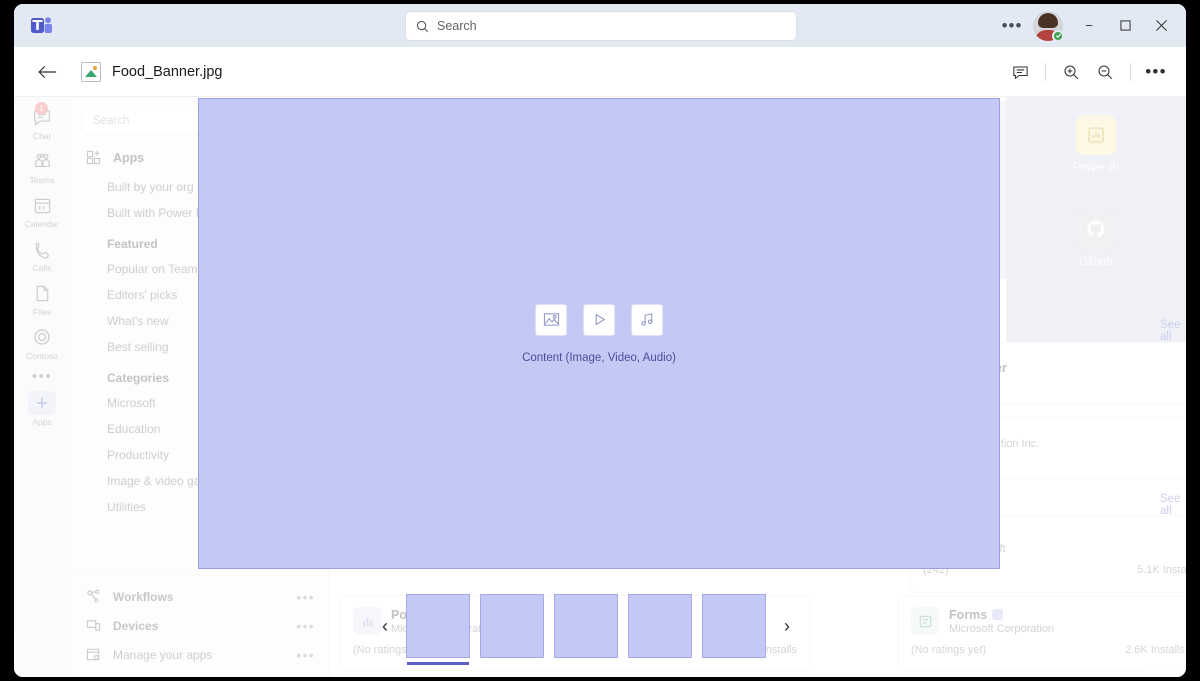  Describe the element at coordinates (1096, 261) in the screenshot. I see `featured-app-label: Github` at that location.